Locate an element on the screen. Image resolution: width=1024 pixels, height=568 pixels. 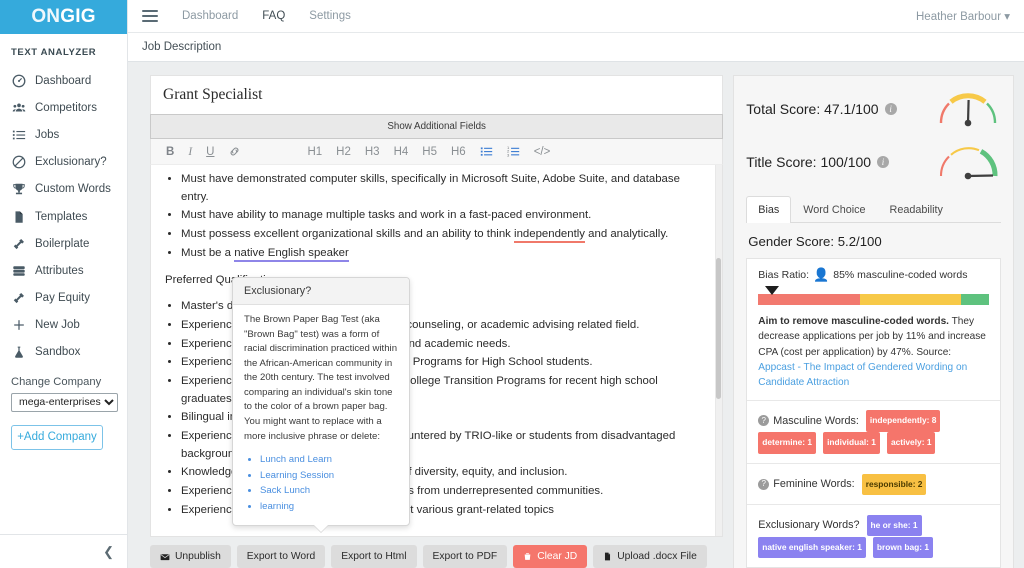
top-nav: Dashboard FAQ Settings is located at coordinates (266, 16).